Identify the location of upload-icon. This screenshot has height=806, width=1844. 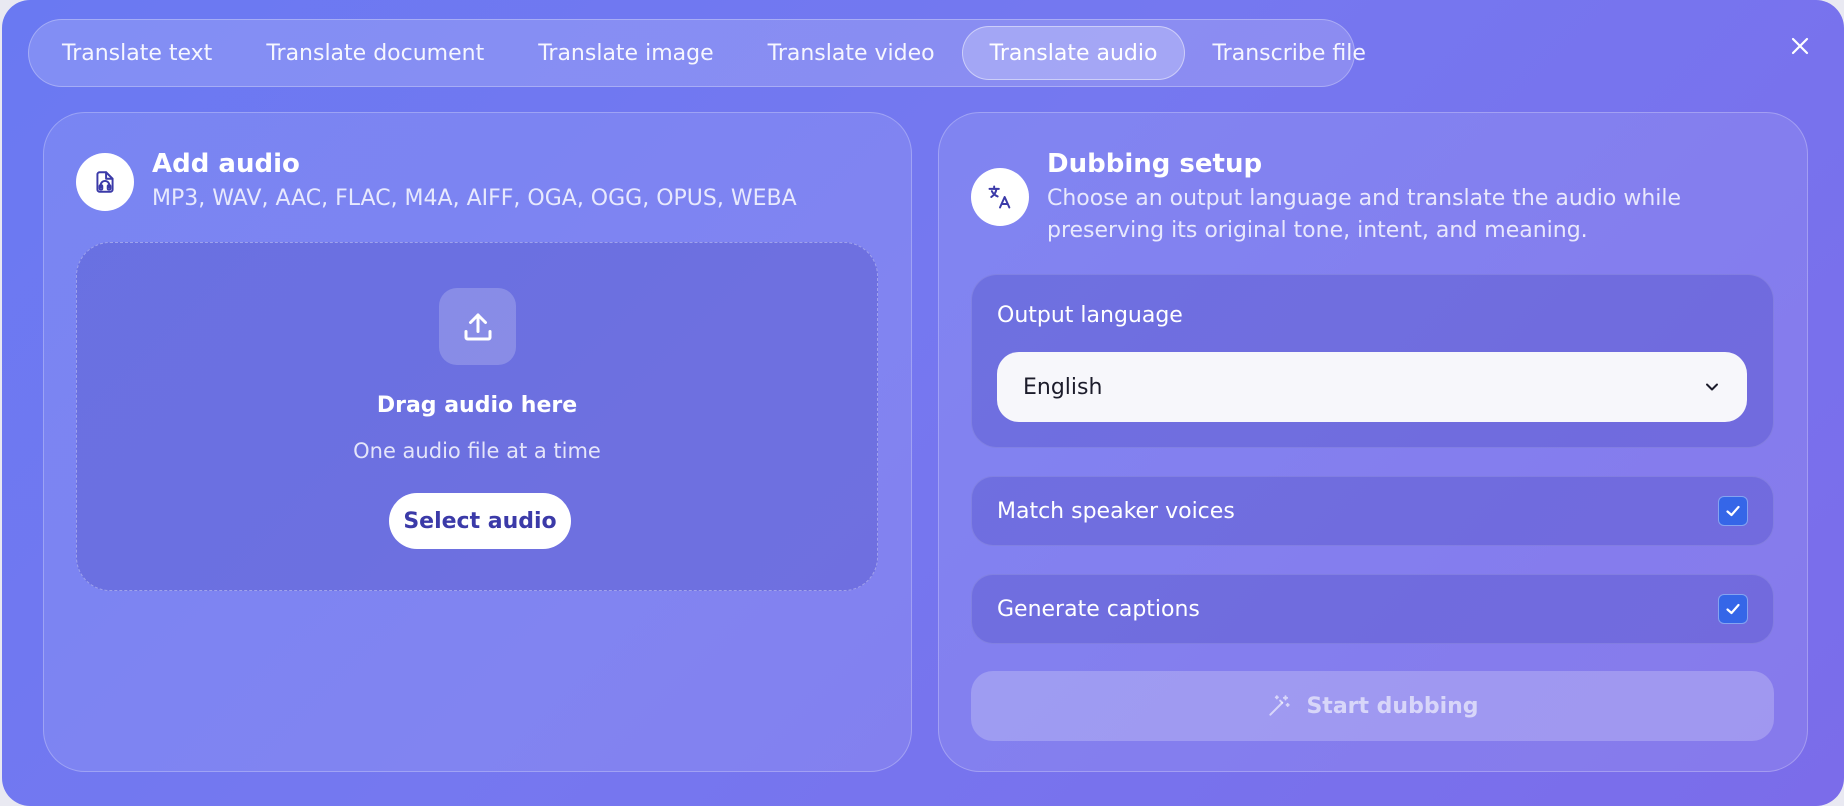
(477, 326).